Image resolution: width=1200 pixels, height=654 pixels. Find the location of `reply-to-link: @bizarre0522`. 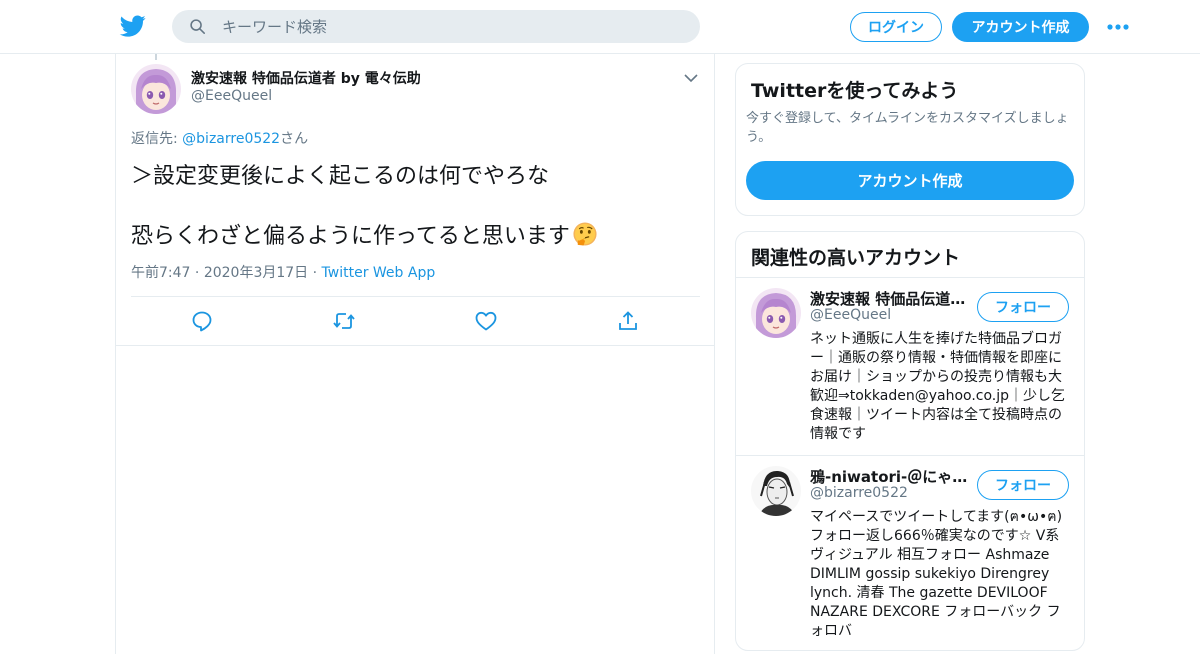

reply-to-link: @bizarre0522 is located at coordinates (231, 139).